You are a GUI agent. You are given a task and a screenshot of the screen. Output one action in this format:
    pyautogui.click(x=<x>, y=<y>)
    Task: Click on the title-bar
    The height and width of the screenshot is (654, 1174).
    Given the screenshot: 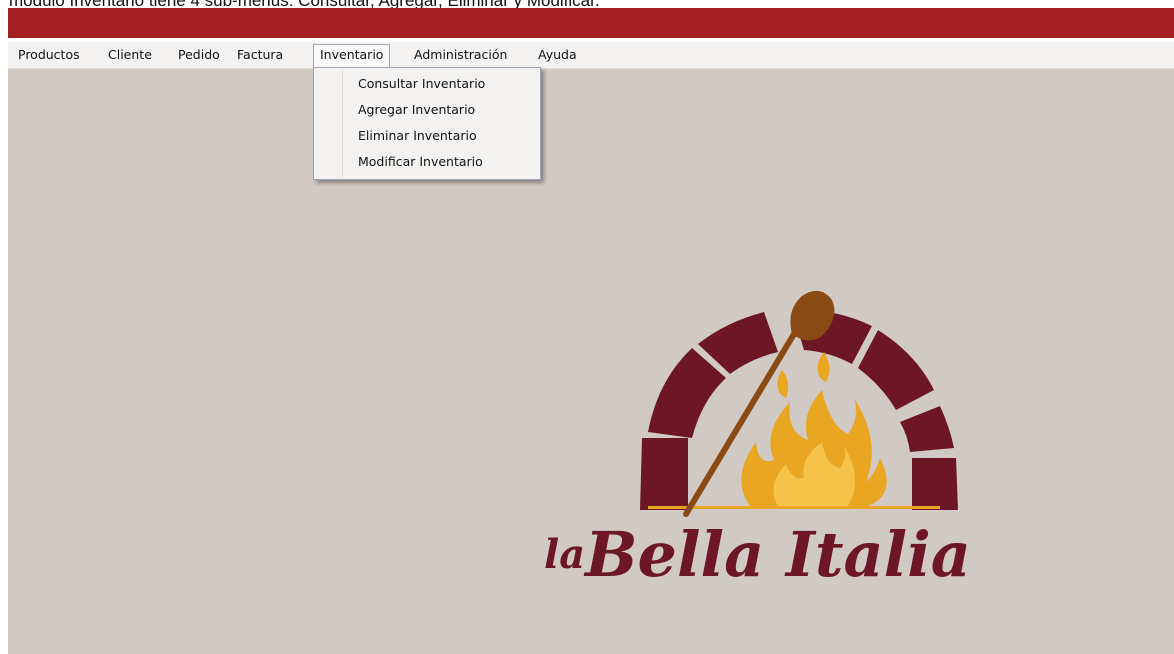 What is the action you would take?
    pyautogui.click(x=591, y=23)
    